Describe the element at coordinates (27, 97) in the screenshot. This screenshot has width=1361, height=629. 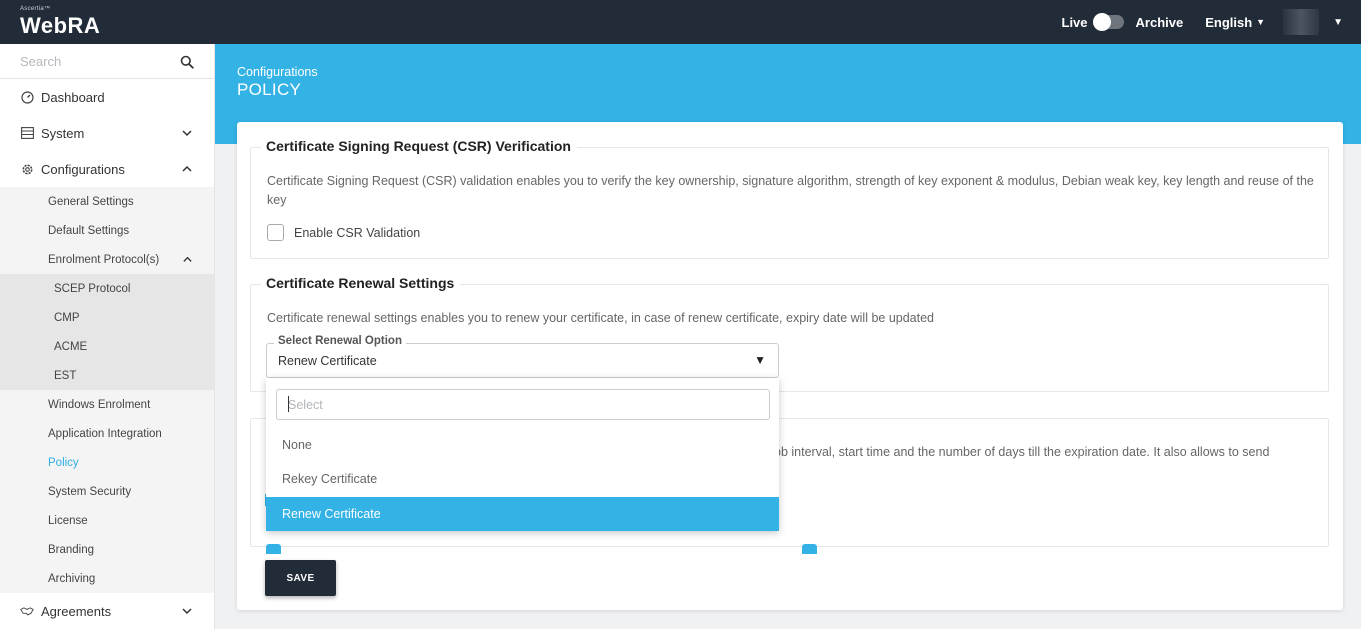
I see `dashboard-icon` at that location.